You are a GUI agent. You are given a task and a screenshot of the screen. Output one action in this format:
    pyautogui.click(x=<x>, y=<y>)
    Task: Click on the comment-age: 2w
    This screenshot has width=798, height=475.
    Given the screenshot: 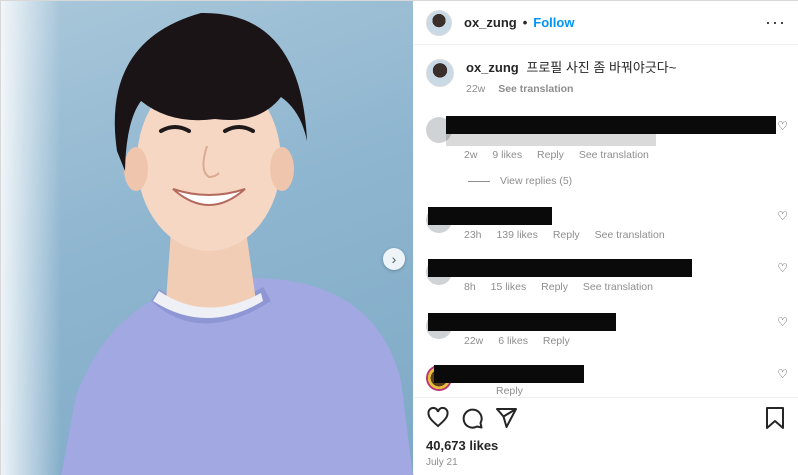 What is the action you would take?
    pyautogui.click(x=471, y=155)
    